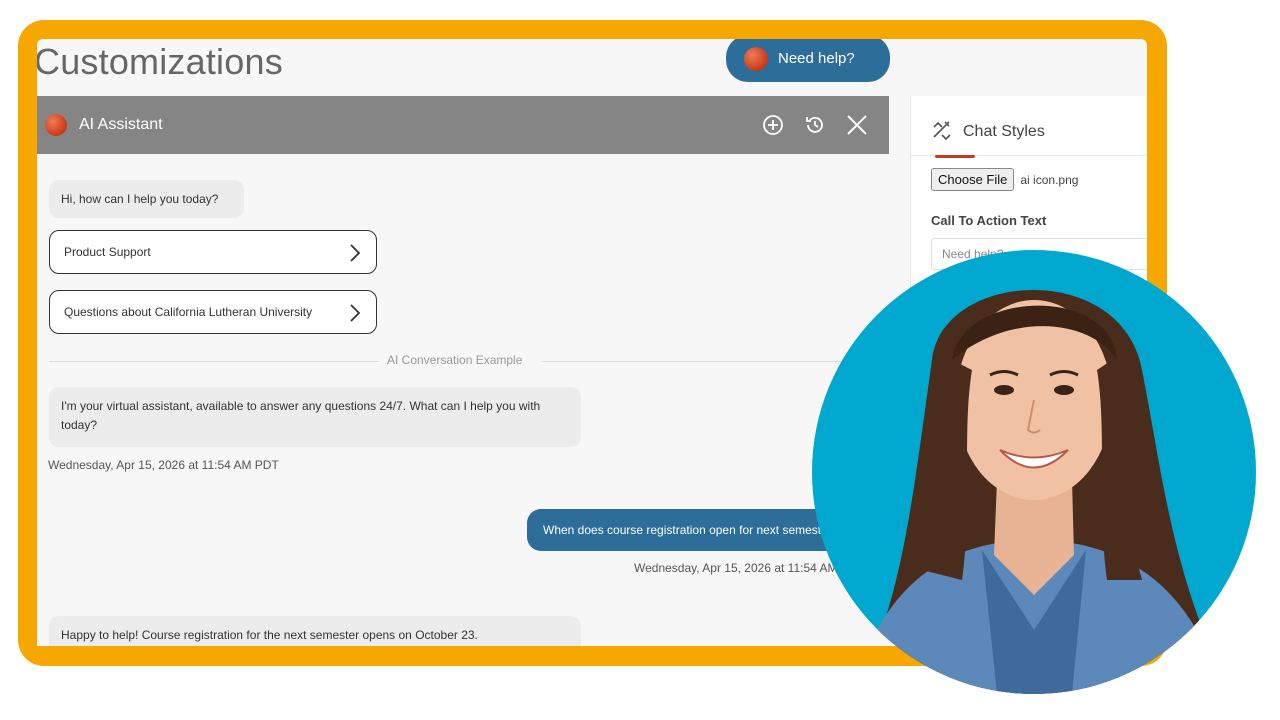  Describe the element at coordinates (955, 156) in the screenshot. I see `accent-strip` at that location.